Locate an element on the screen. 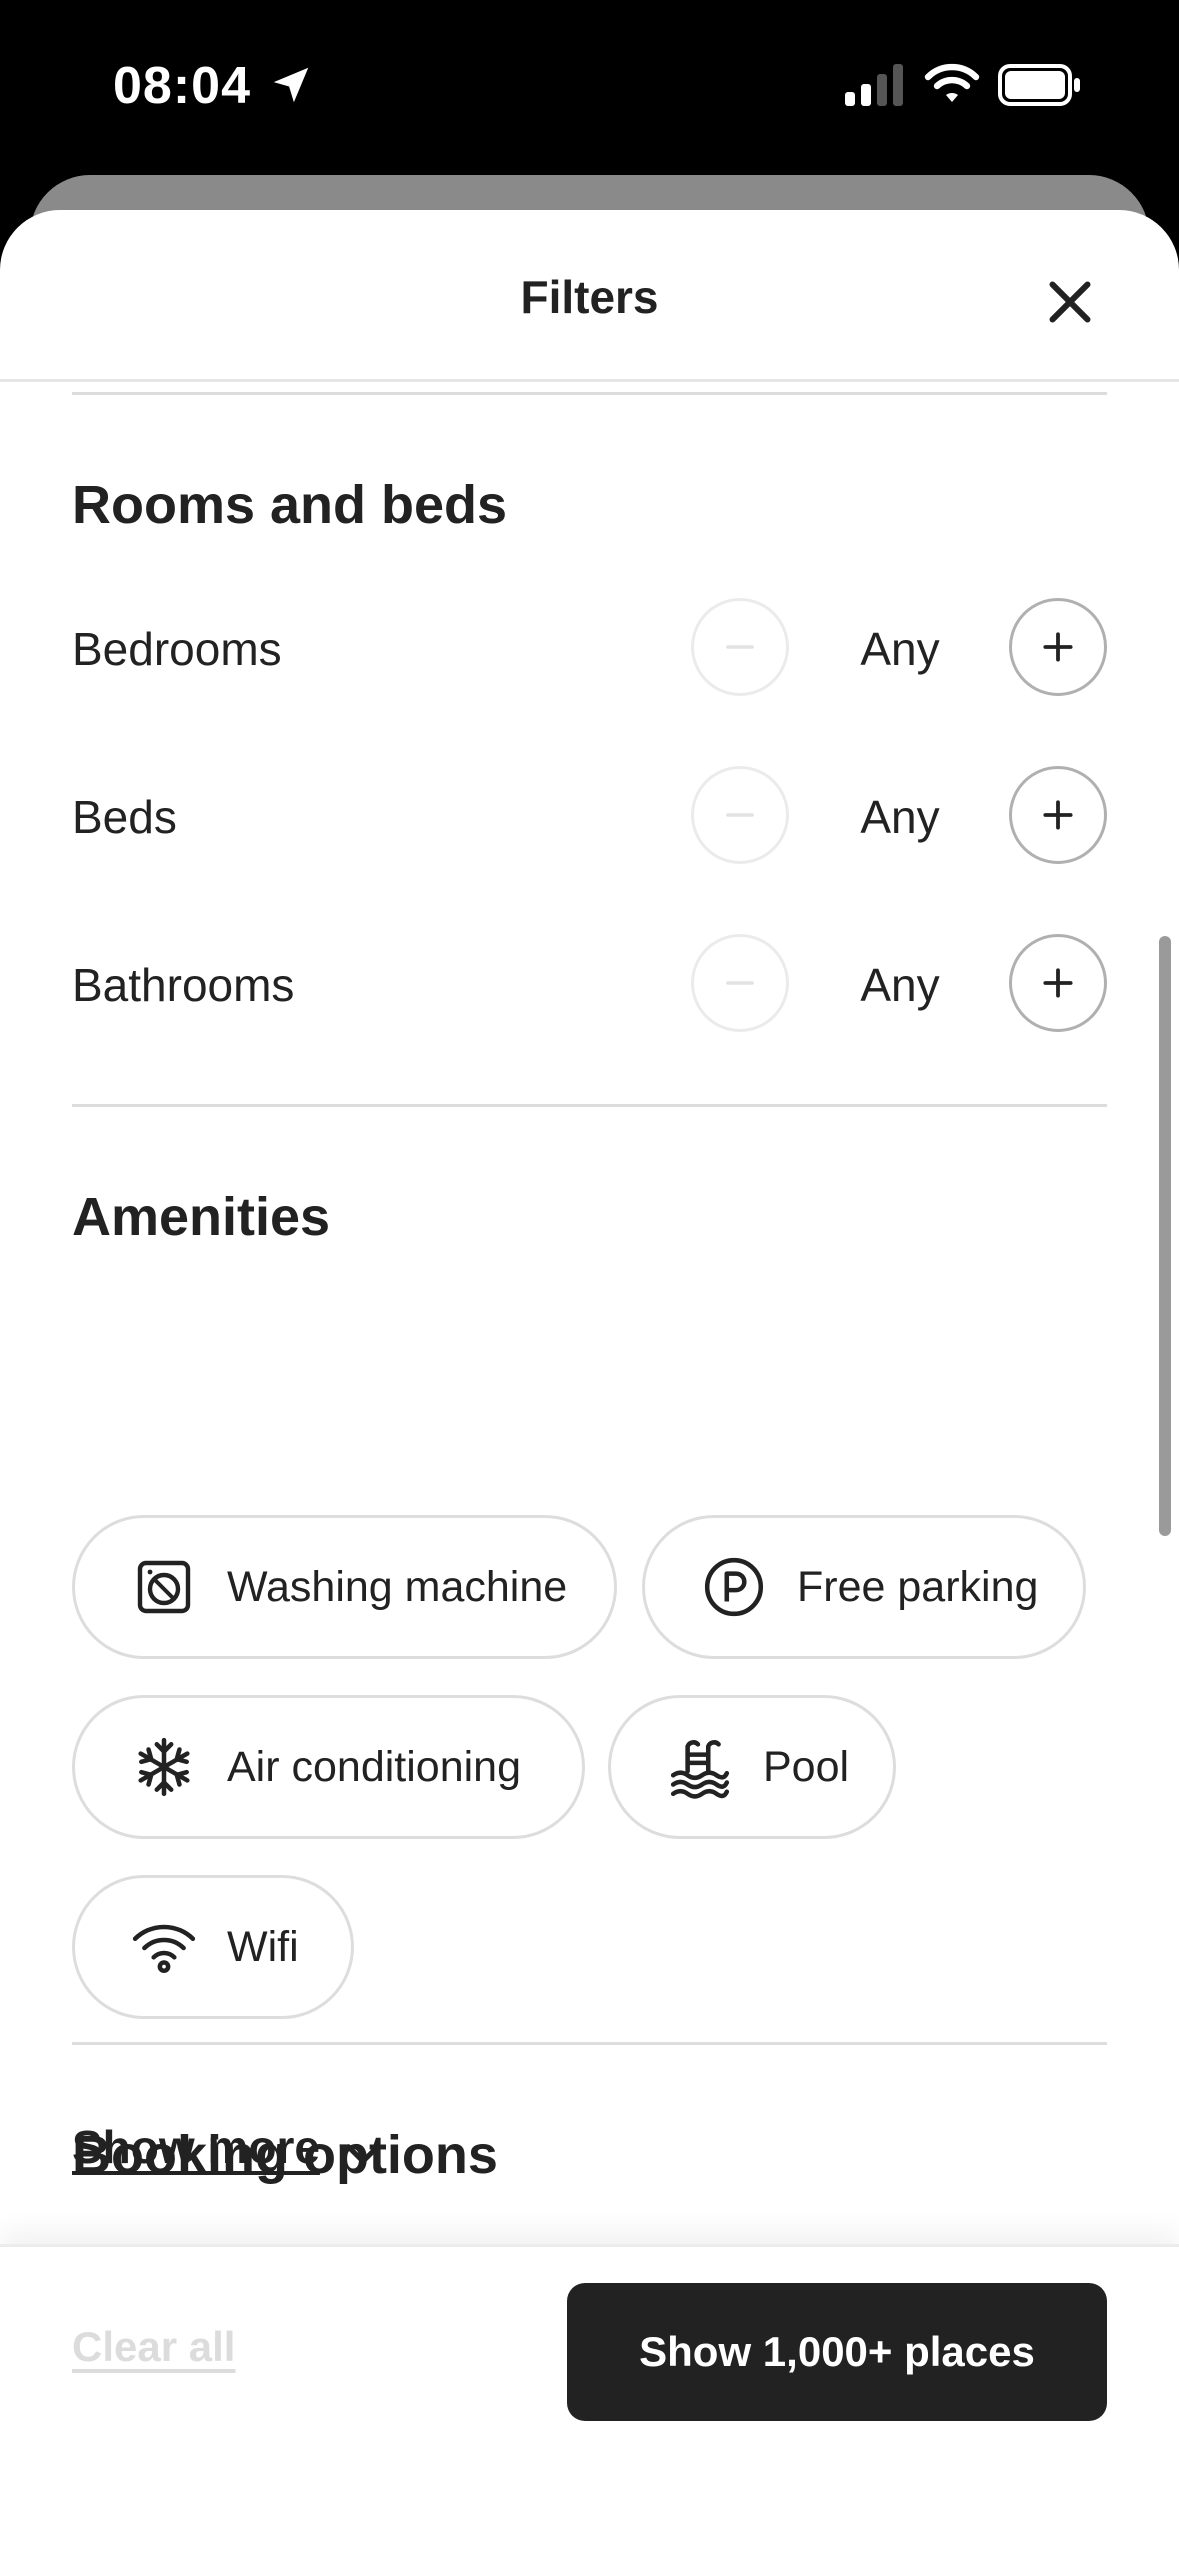 The width and height of the screenshot is (1179, 2556). amenity-label: Air conditioning is located at coordinates (374, 1766).